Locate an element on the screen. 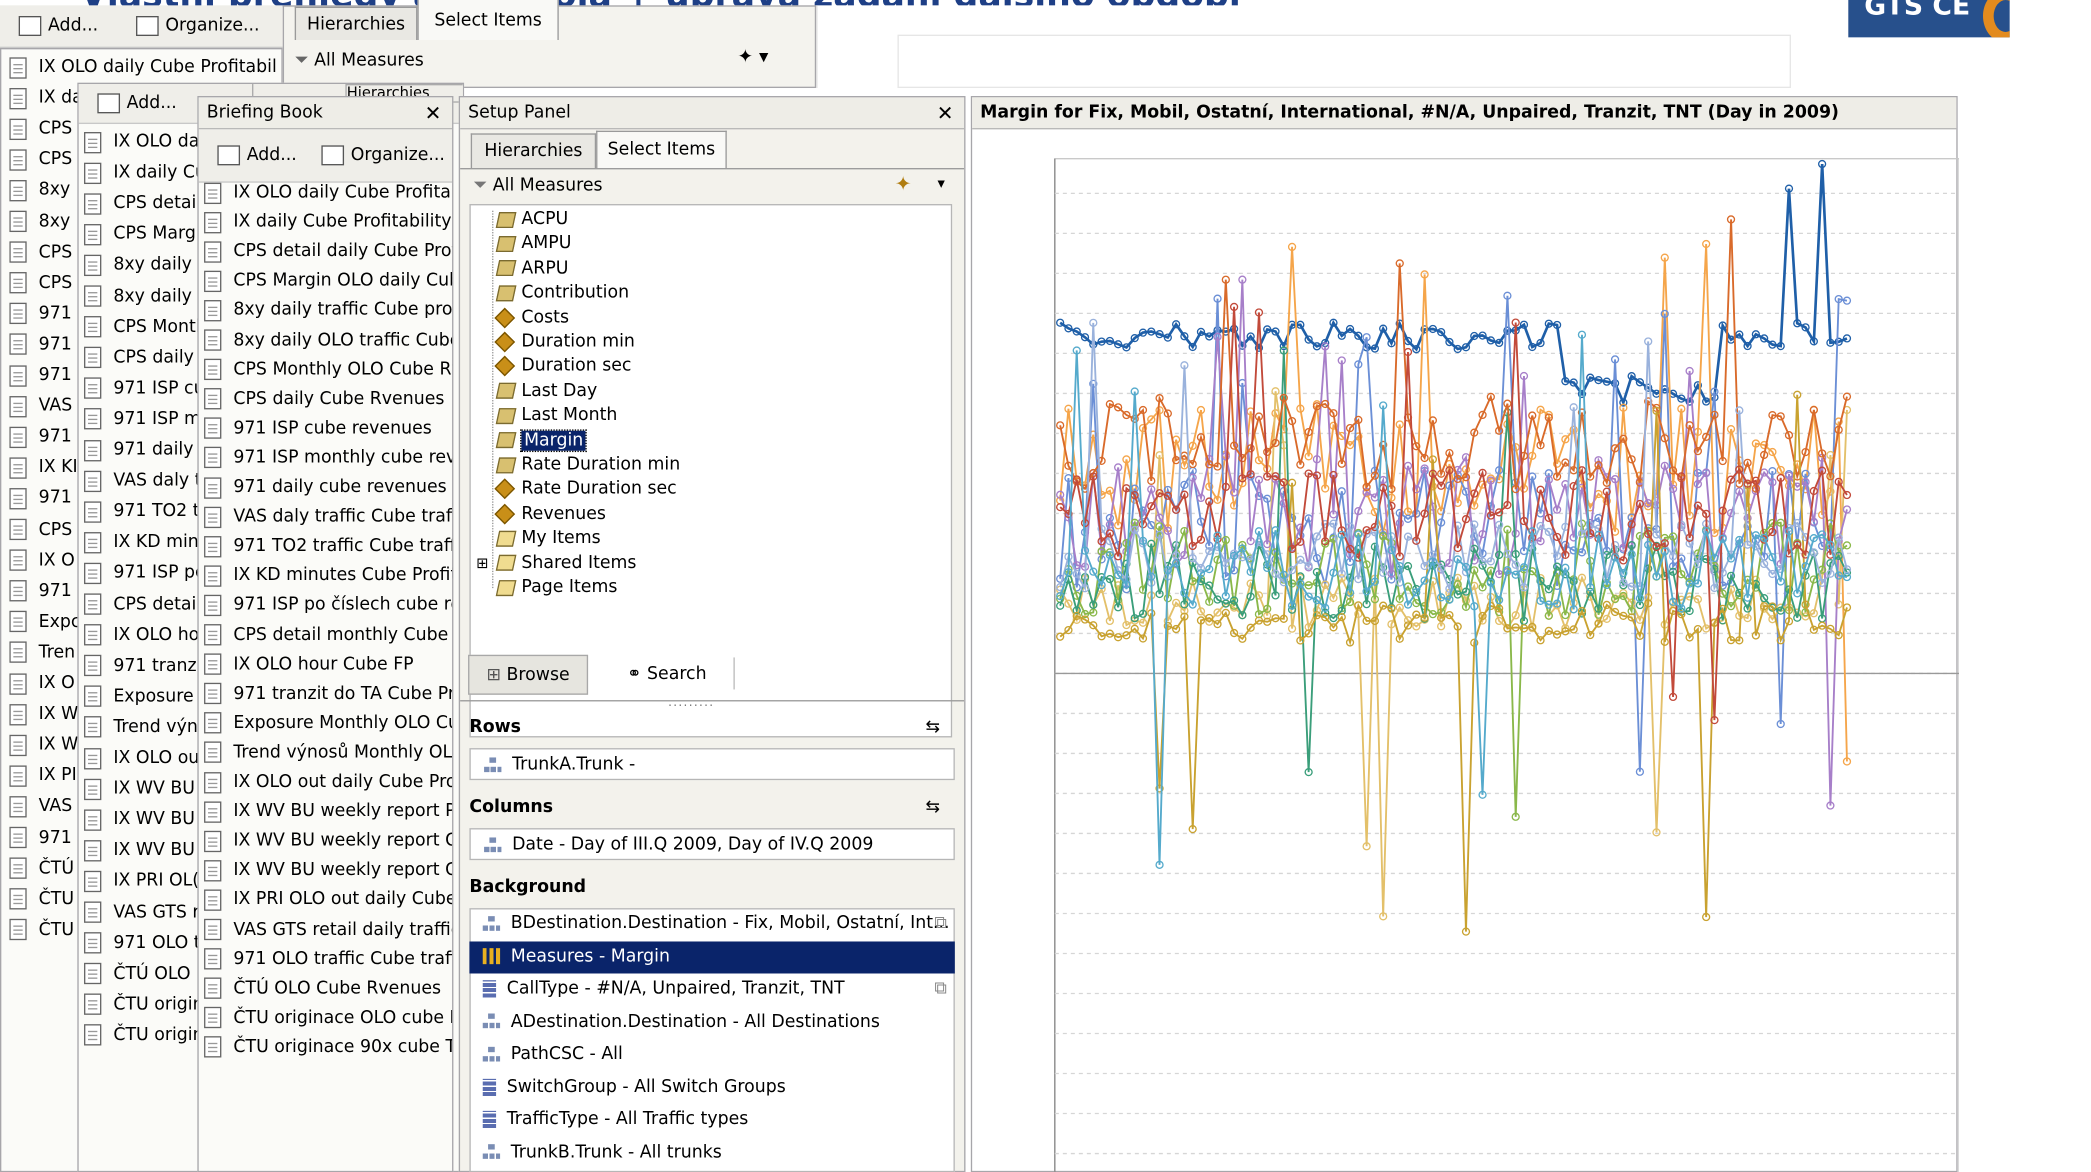 The height and width of the screenshot is (1172, 2091). briefing-item: IX PI is located at coordinates (43, 776).